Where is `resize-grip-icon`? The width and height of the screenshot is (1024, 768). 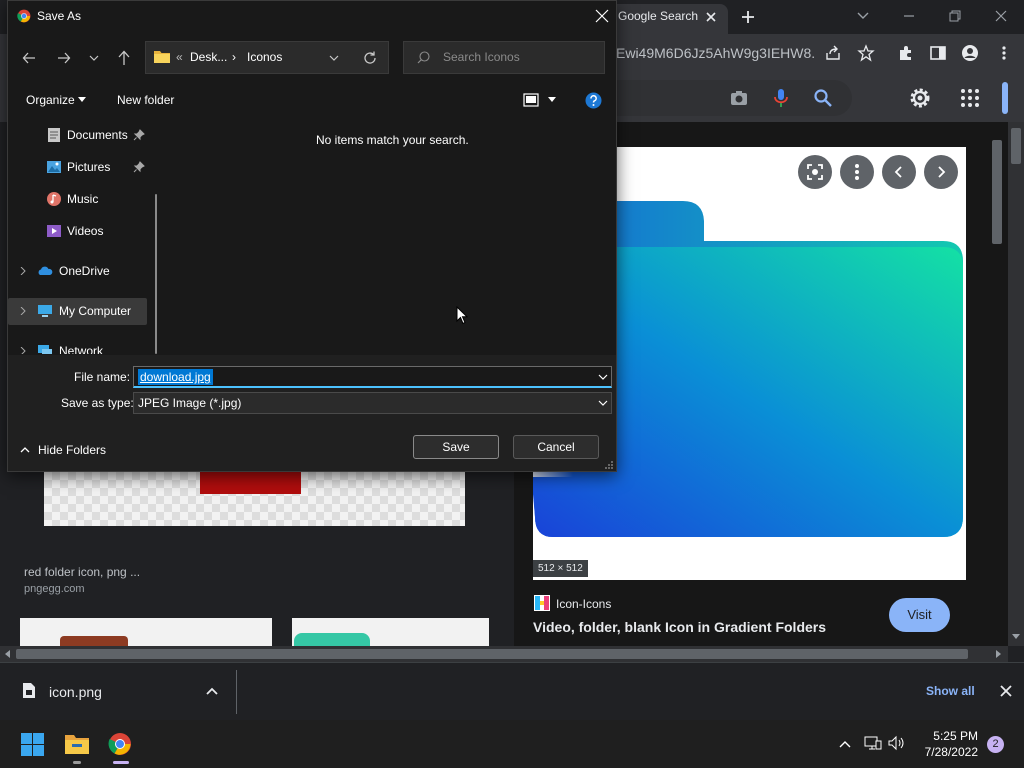
resize-grip-icon is located at coordinates (609, 465).